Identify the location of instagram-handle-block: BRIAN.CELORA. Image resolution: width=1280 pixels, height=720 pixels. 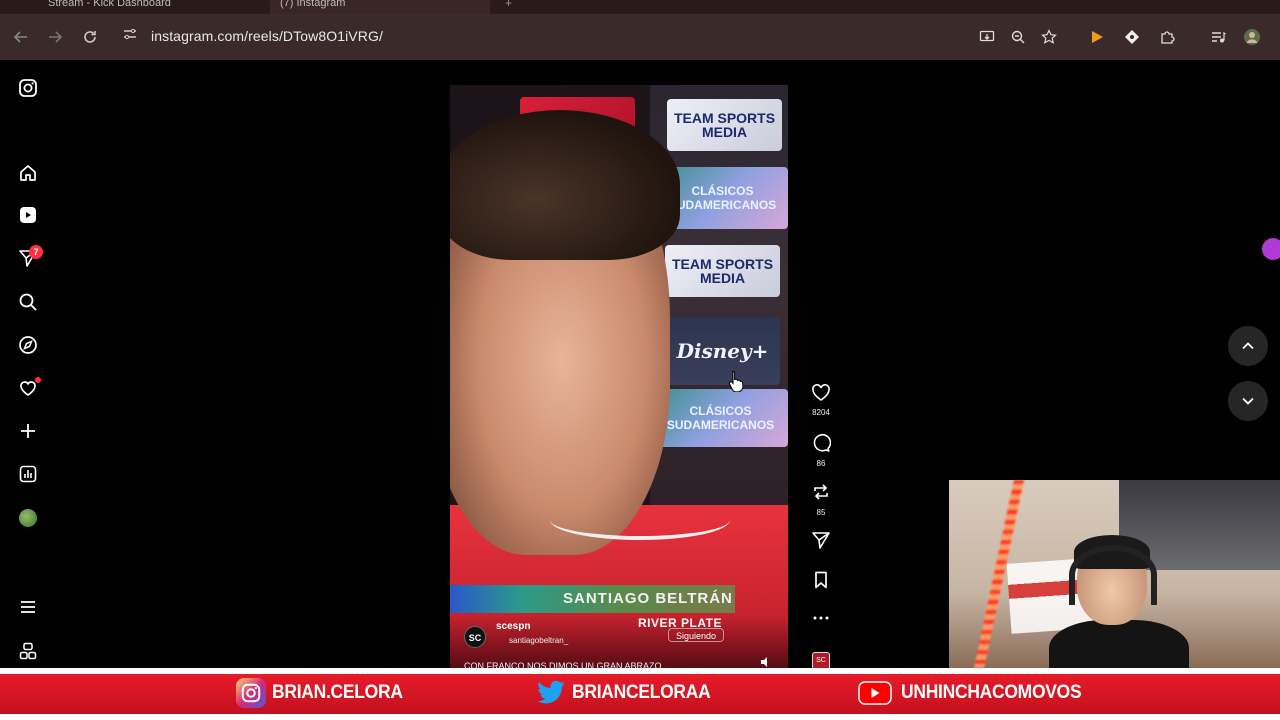
(325, 693).